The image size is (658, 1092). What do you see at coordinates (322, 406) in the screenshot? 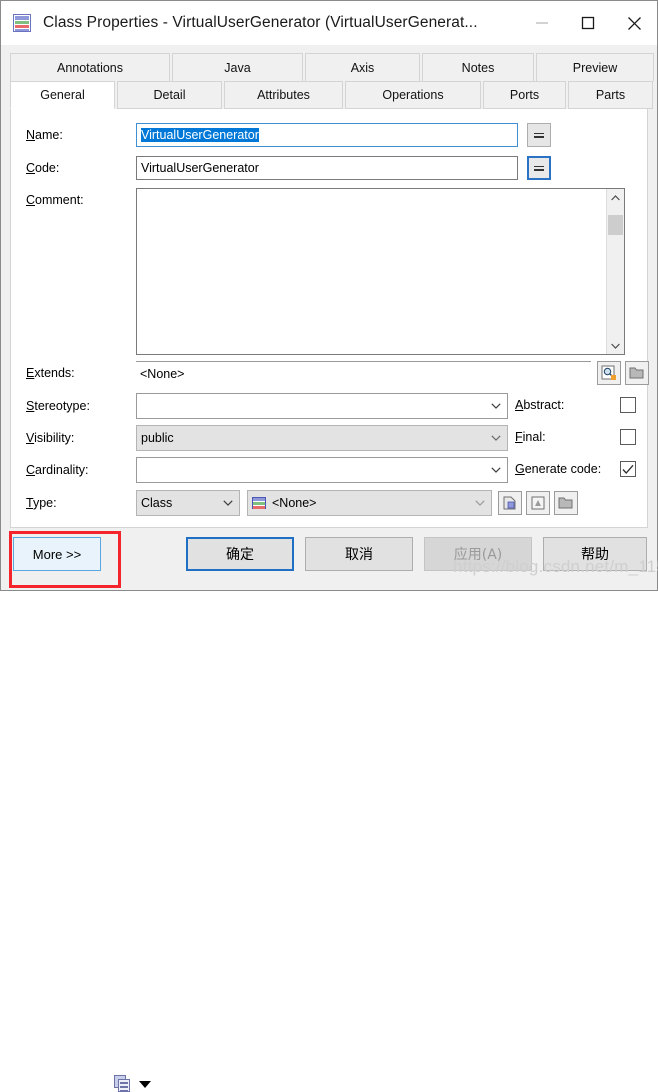
I see `stereotype-combo` at bounding box center [322, 406].